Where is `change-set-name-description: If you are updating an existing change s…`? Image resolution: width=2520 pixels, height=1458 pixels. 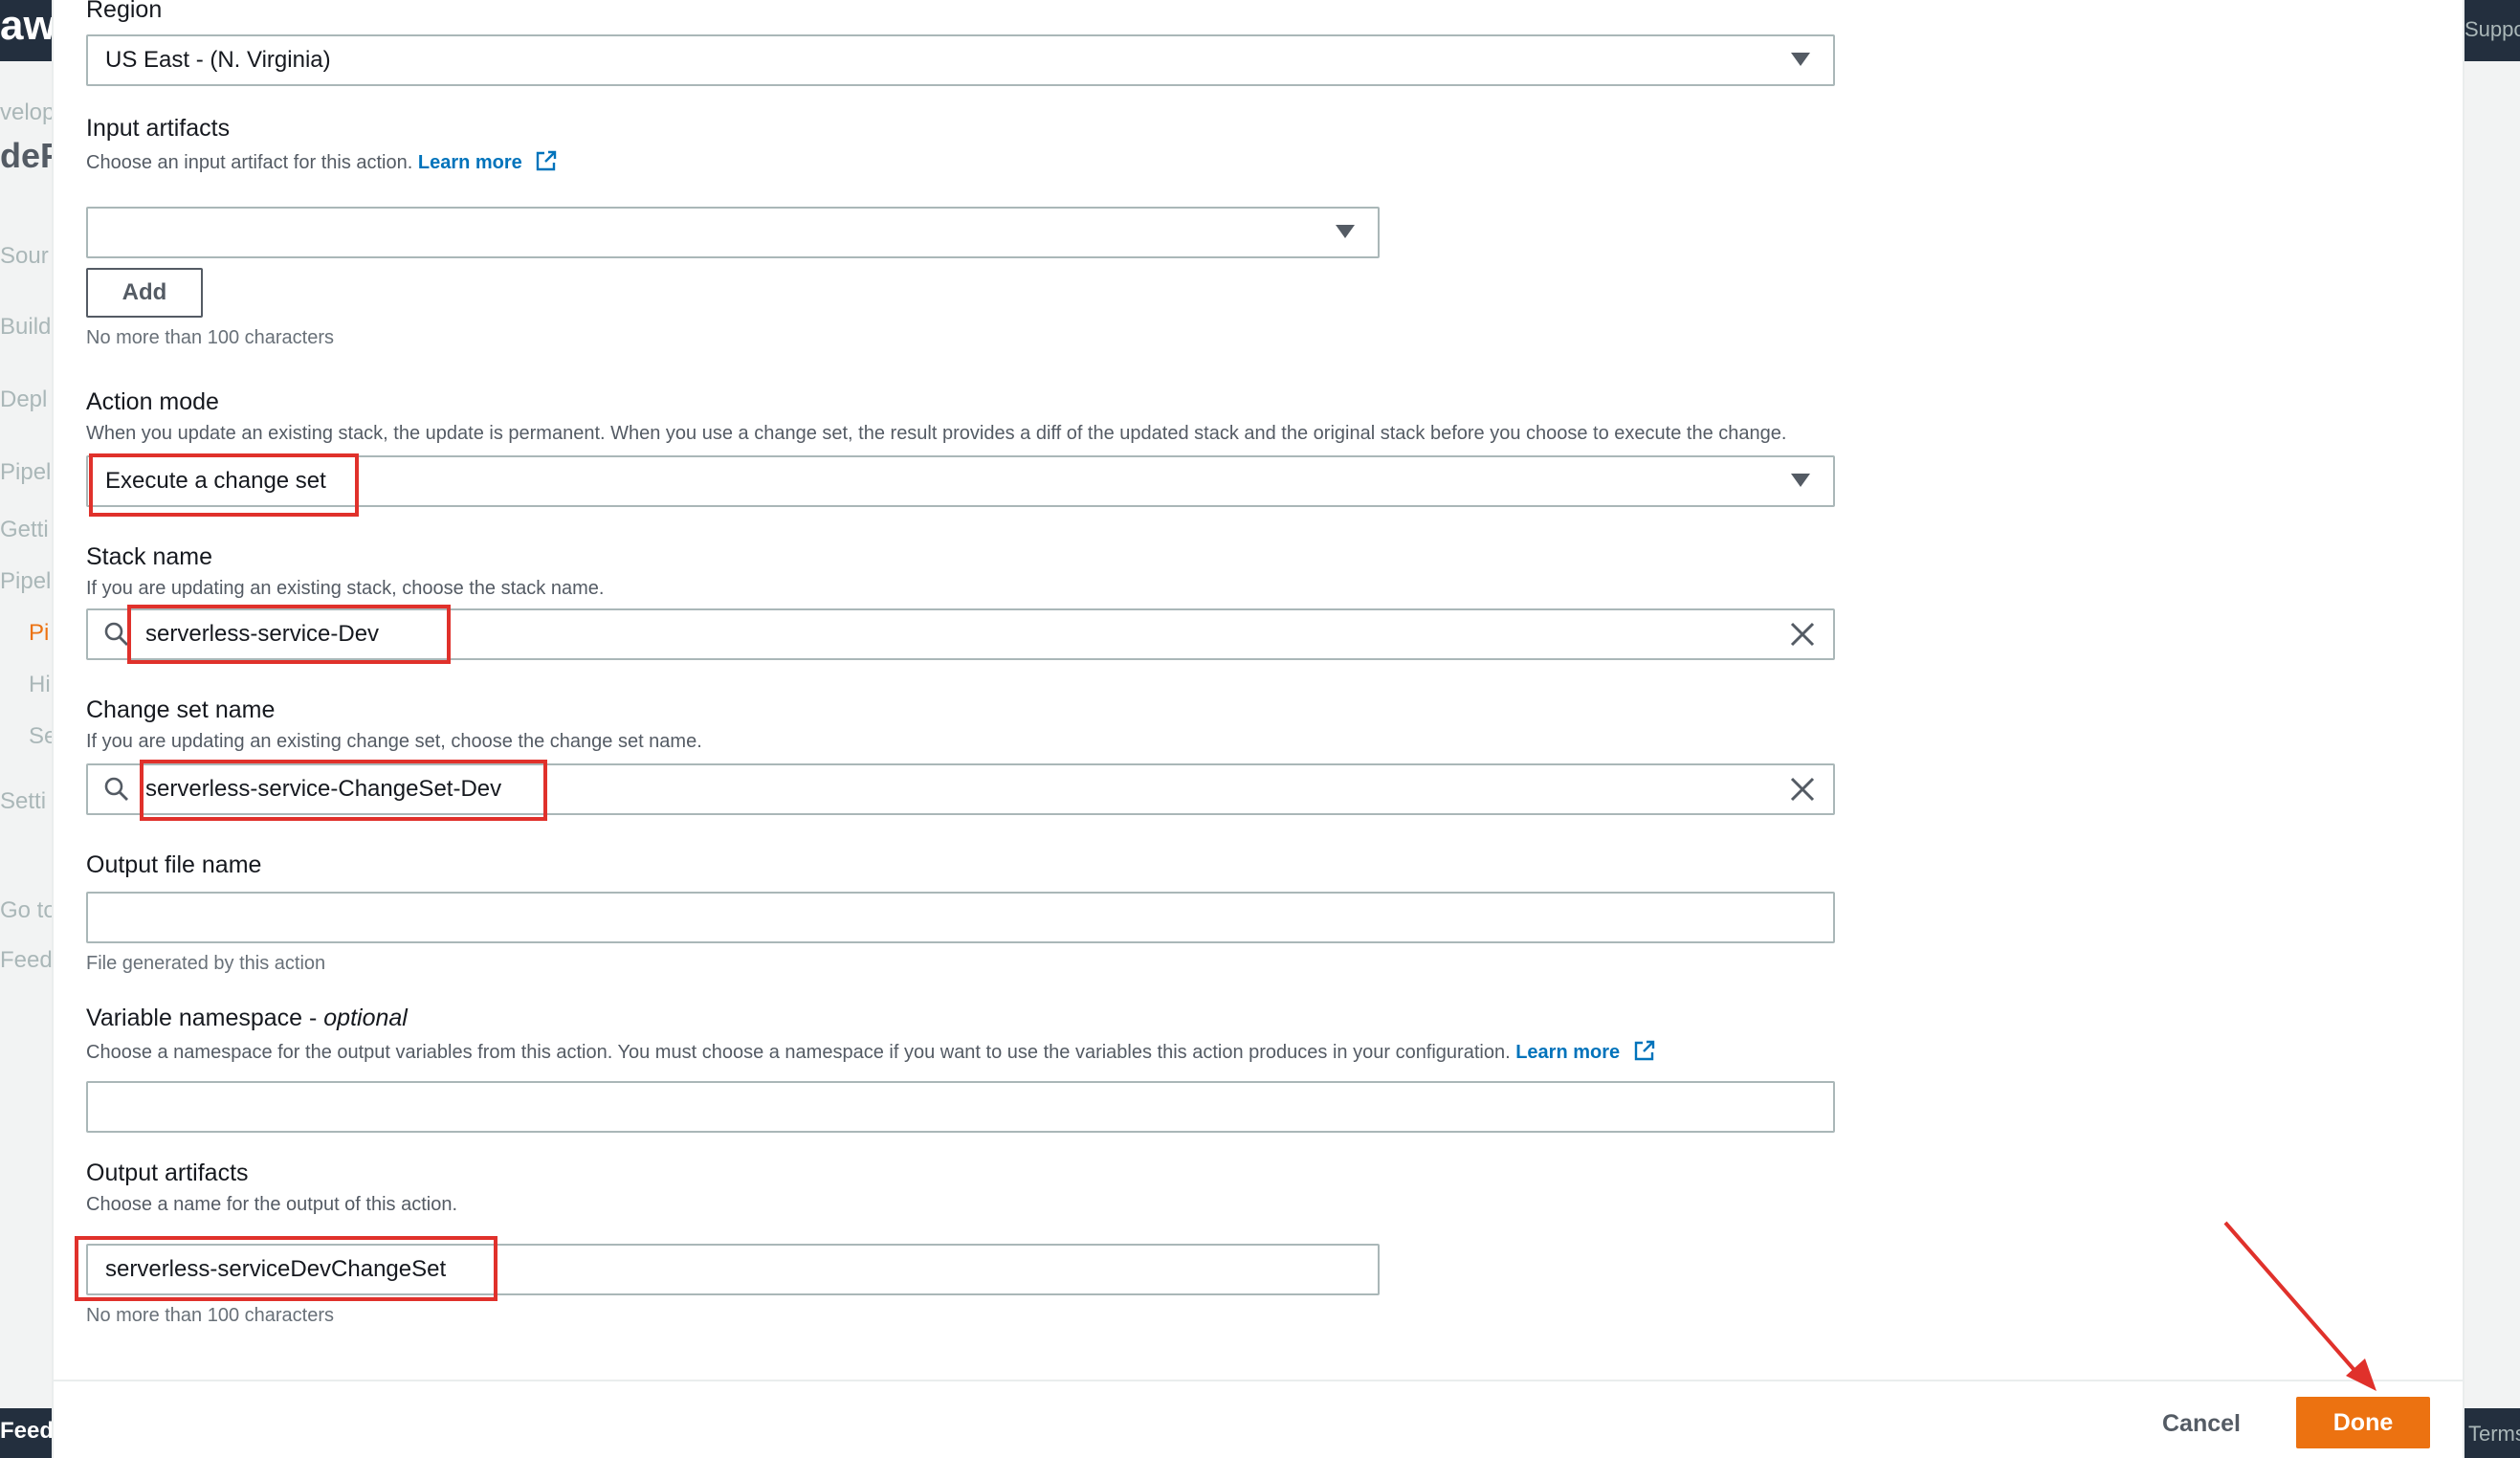
change-set-name-description: If you are updating an existing change s… is located at coordinates (394, 741).